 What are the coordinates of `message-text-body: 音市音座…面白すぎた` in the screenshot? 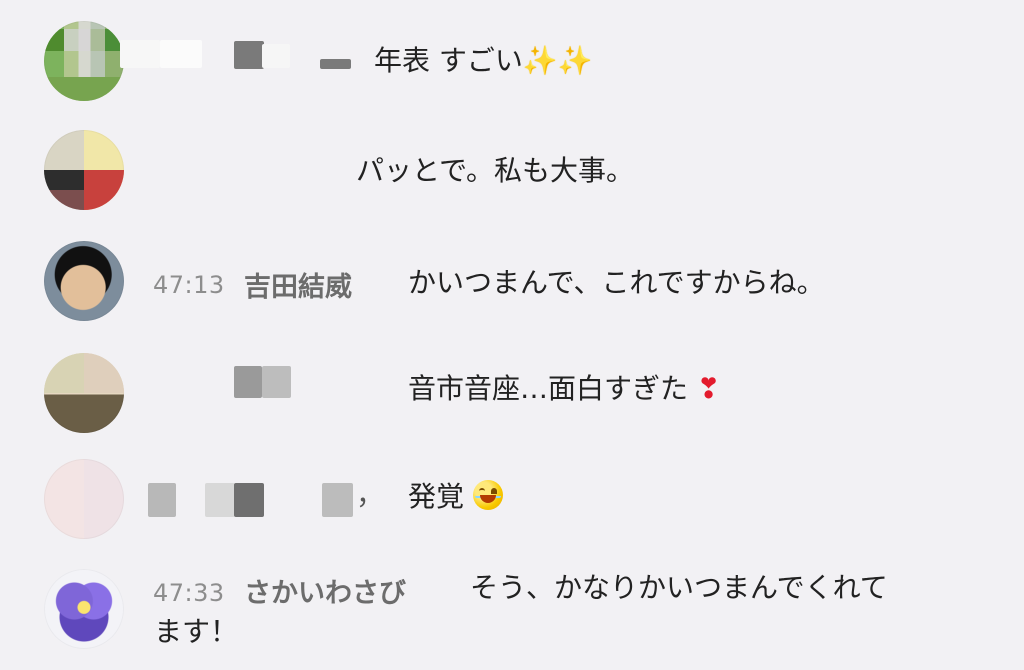 It's located at (548, 388).